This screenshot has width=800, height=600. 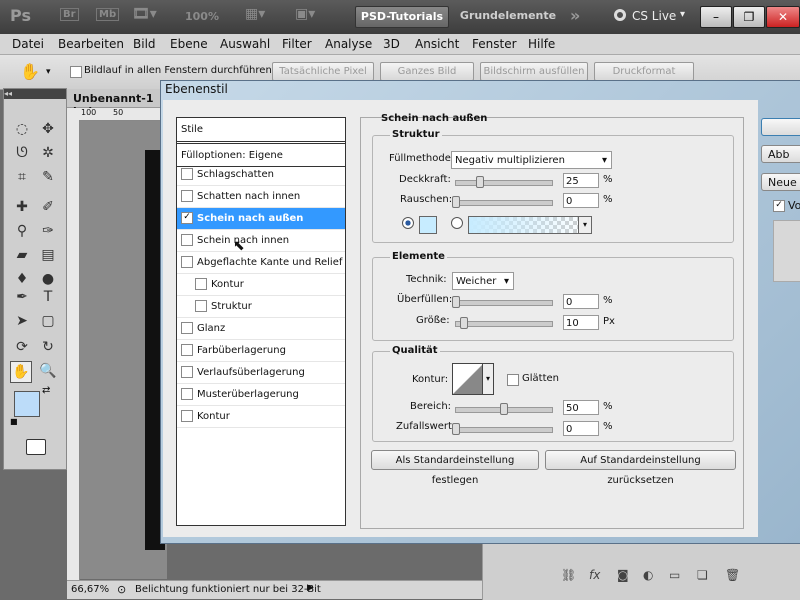 What do you see at coordinates (531, 160) in the screenshot?
I see `blend-mode-select: Negativ multiplizieren ▾` at bounding box center [531, 160].